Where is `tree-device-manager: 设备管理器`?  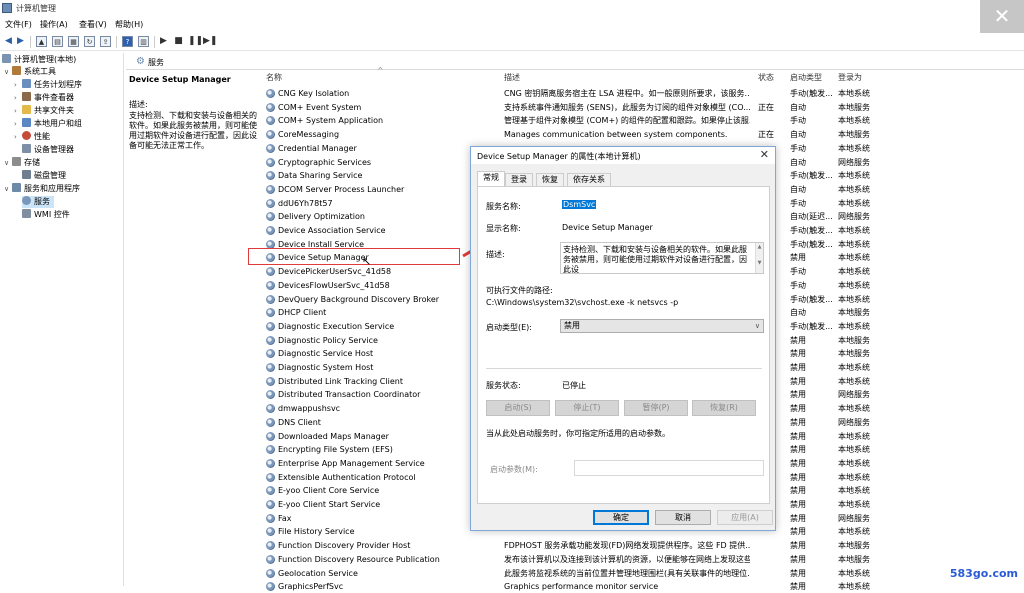
tree-device-manager: 设备管理器 is located at coordinates (48, 150).